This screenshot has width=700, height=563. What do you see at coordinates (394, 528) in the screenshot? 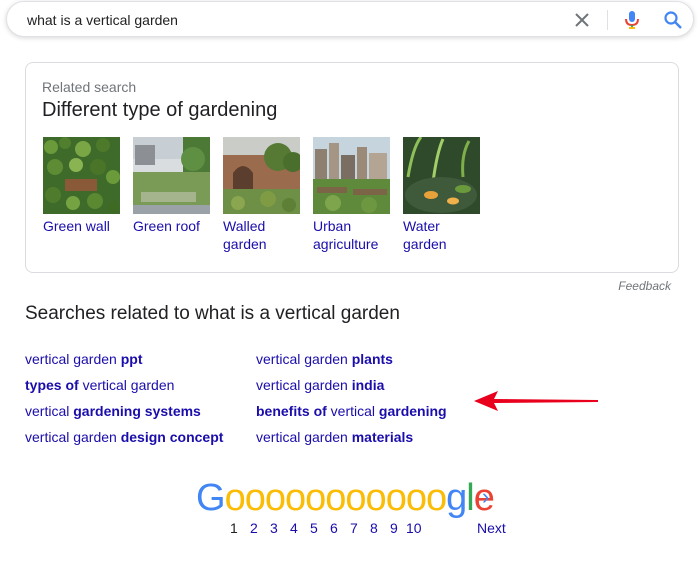
I see `page-9: 9` at bounding box center [394, 528].